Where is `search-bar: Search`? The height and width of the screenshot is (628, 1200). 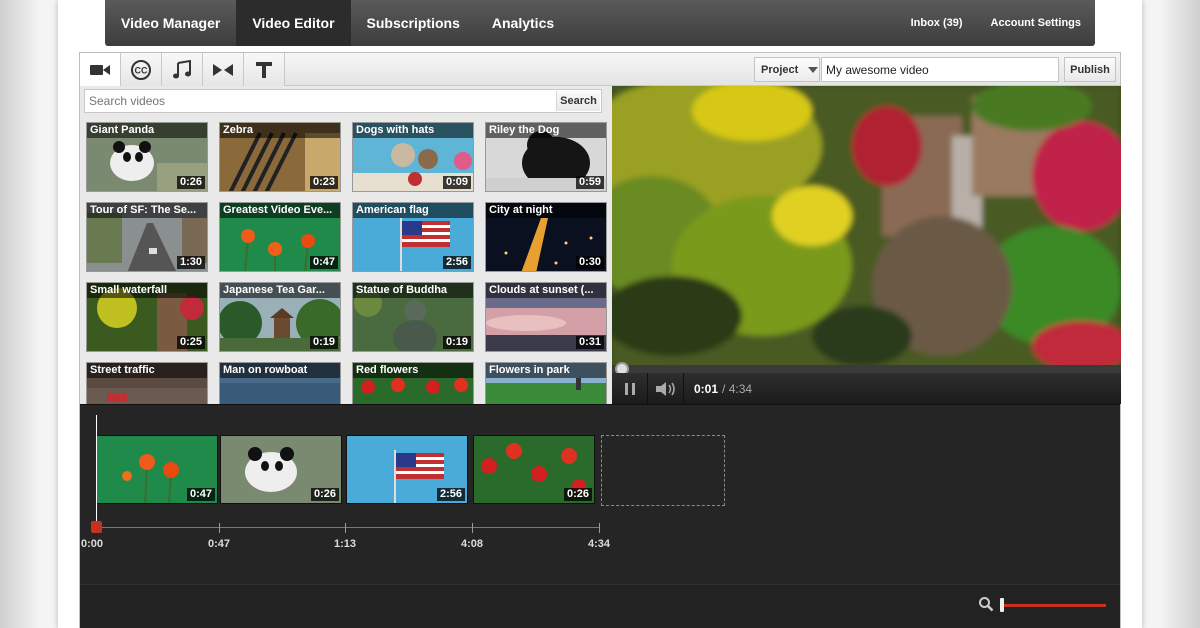
search-bar: Search is located at coordinates (343, 101).